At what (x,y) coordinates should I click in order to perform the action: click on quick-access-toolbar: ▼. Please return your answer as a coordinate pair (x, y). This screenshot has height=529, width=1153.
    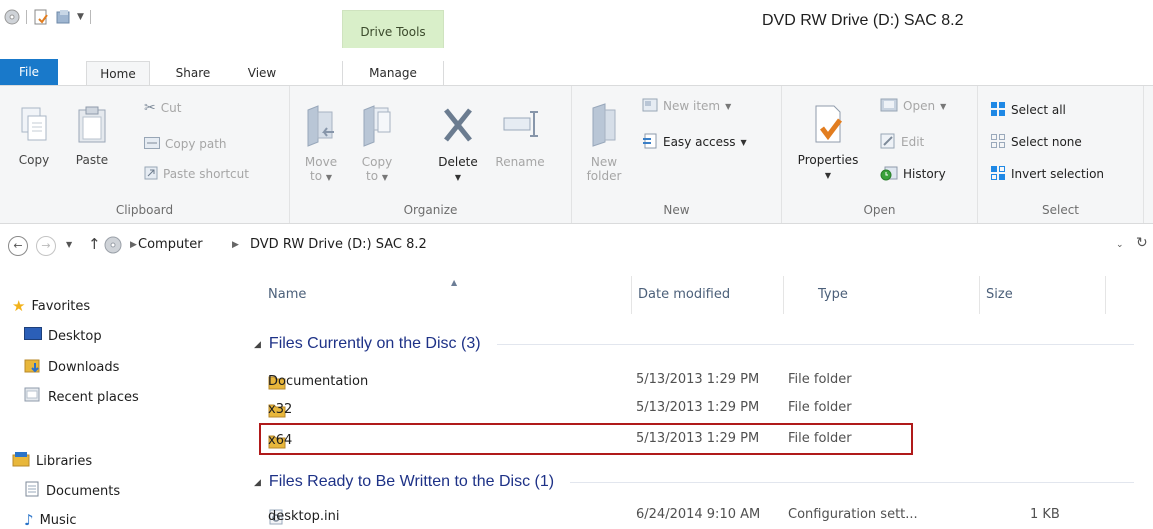
    Looking at the image, I should click on (47, 17).